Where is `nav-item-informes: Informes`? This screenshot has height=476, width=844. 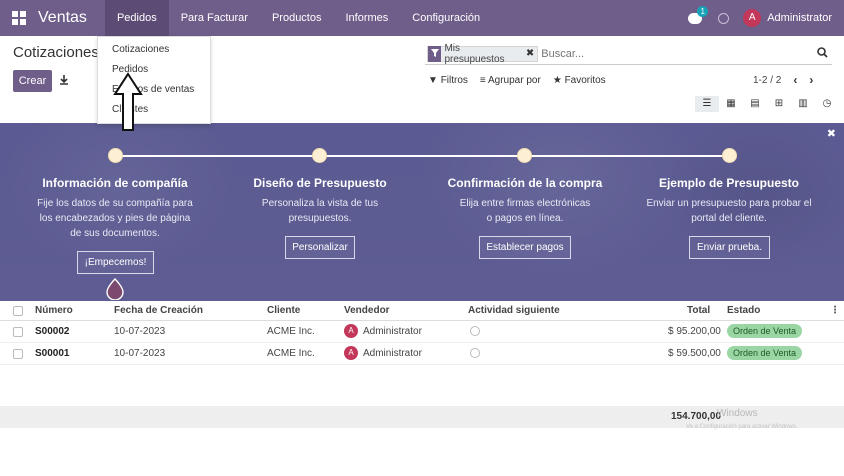
nav-item-informes: Informes is located at coordinates (366, 18).